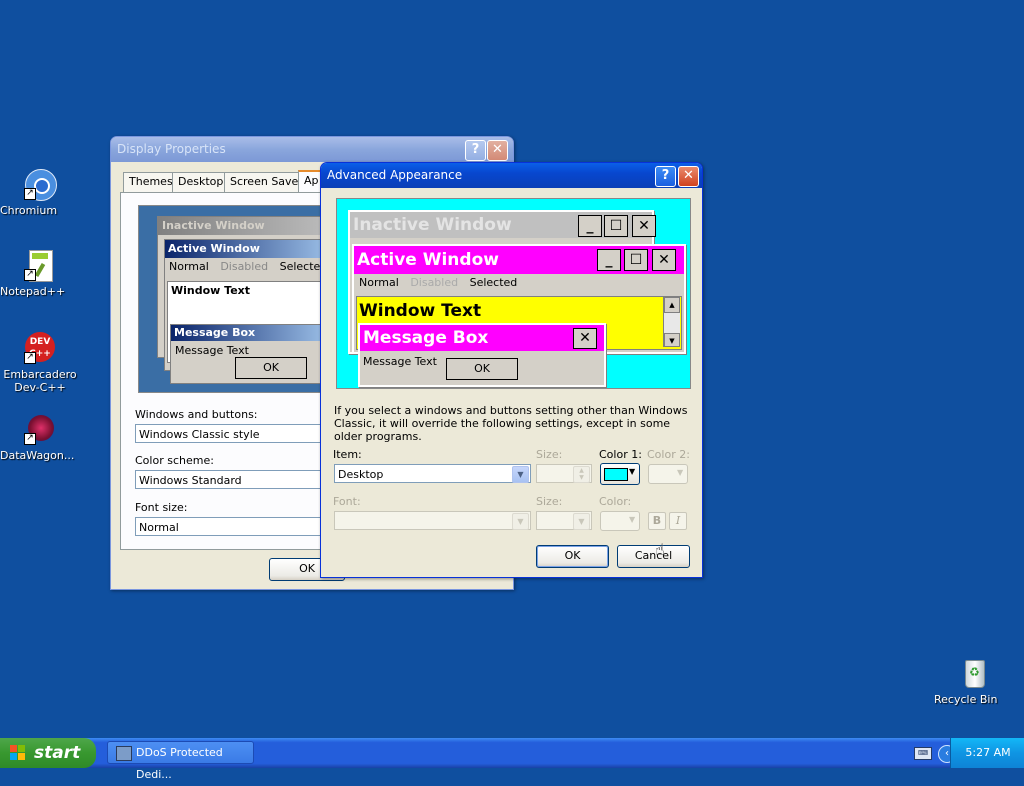 This screenshot has height=786, width=1024. Describe the element at coordinates (549, 501) in the screenshot. I see `font-size-label: Size:` at that location.